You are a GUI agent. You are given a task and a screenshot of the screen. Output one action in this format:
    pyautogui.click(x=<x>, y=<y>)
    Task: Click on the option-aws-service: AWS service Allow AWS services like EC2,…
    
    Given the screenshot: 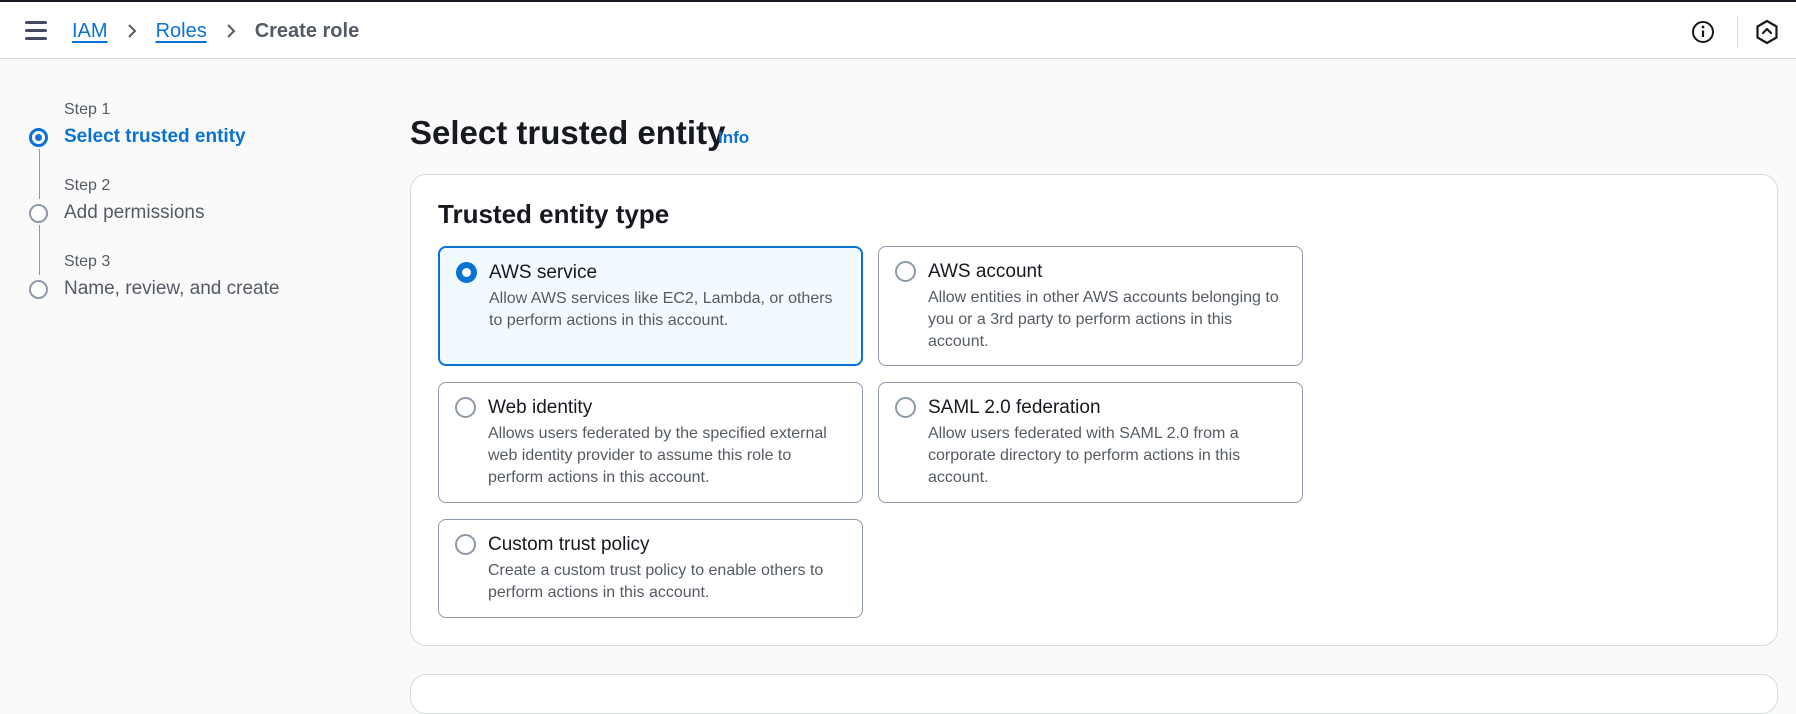 What is the action you would take?
    pyautogui.click(x=650, y=306)
    